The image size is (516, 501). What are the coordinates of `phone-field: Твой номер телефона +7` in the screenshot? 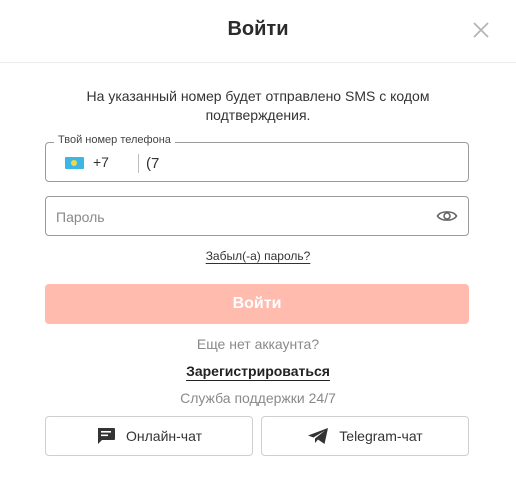 It's located at (257, 158).